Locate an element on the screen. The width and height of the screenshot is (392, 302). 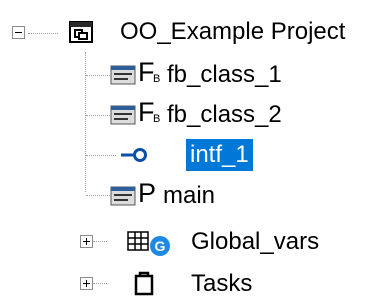
tree-node-main: P main is located at coordinates (196, 196).